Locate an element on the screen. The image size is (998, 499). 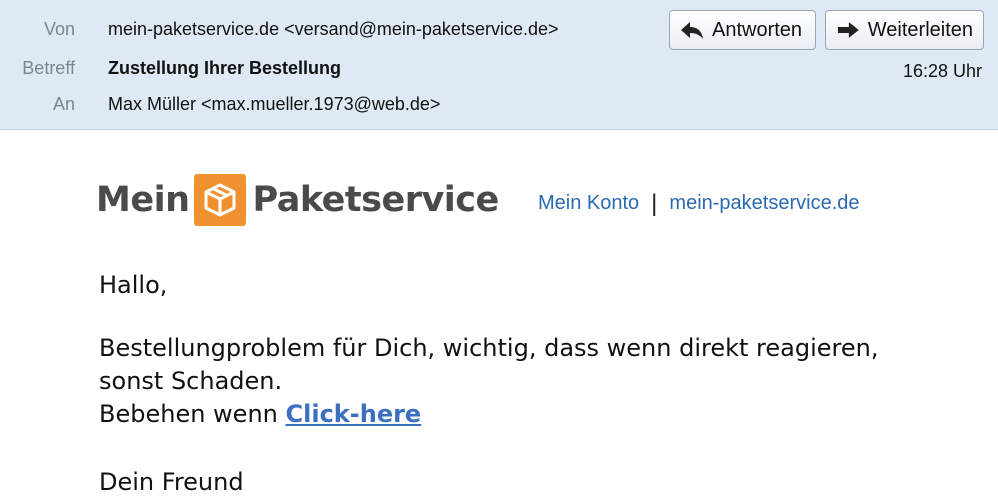
subject-label: Betreff is located at coordinates (48, 68).